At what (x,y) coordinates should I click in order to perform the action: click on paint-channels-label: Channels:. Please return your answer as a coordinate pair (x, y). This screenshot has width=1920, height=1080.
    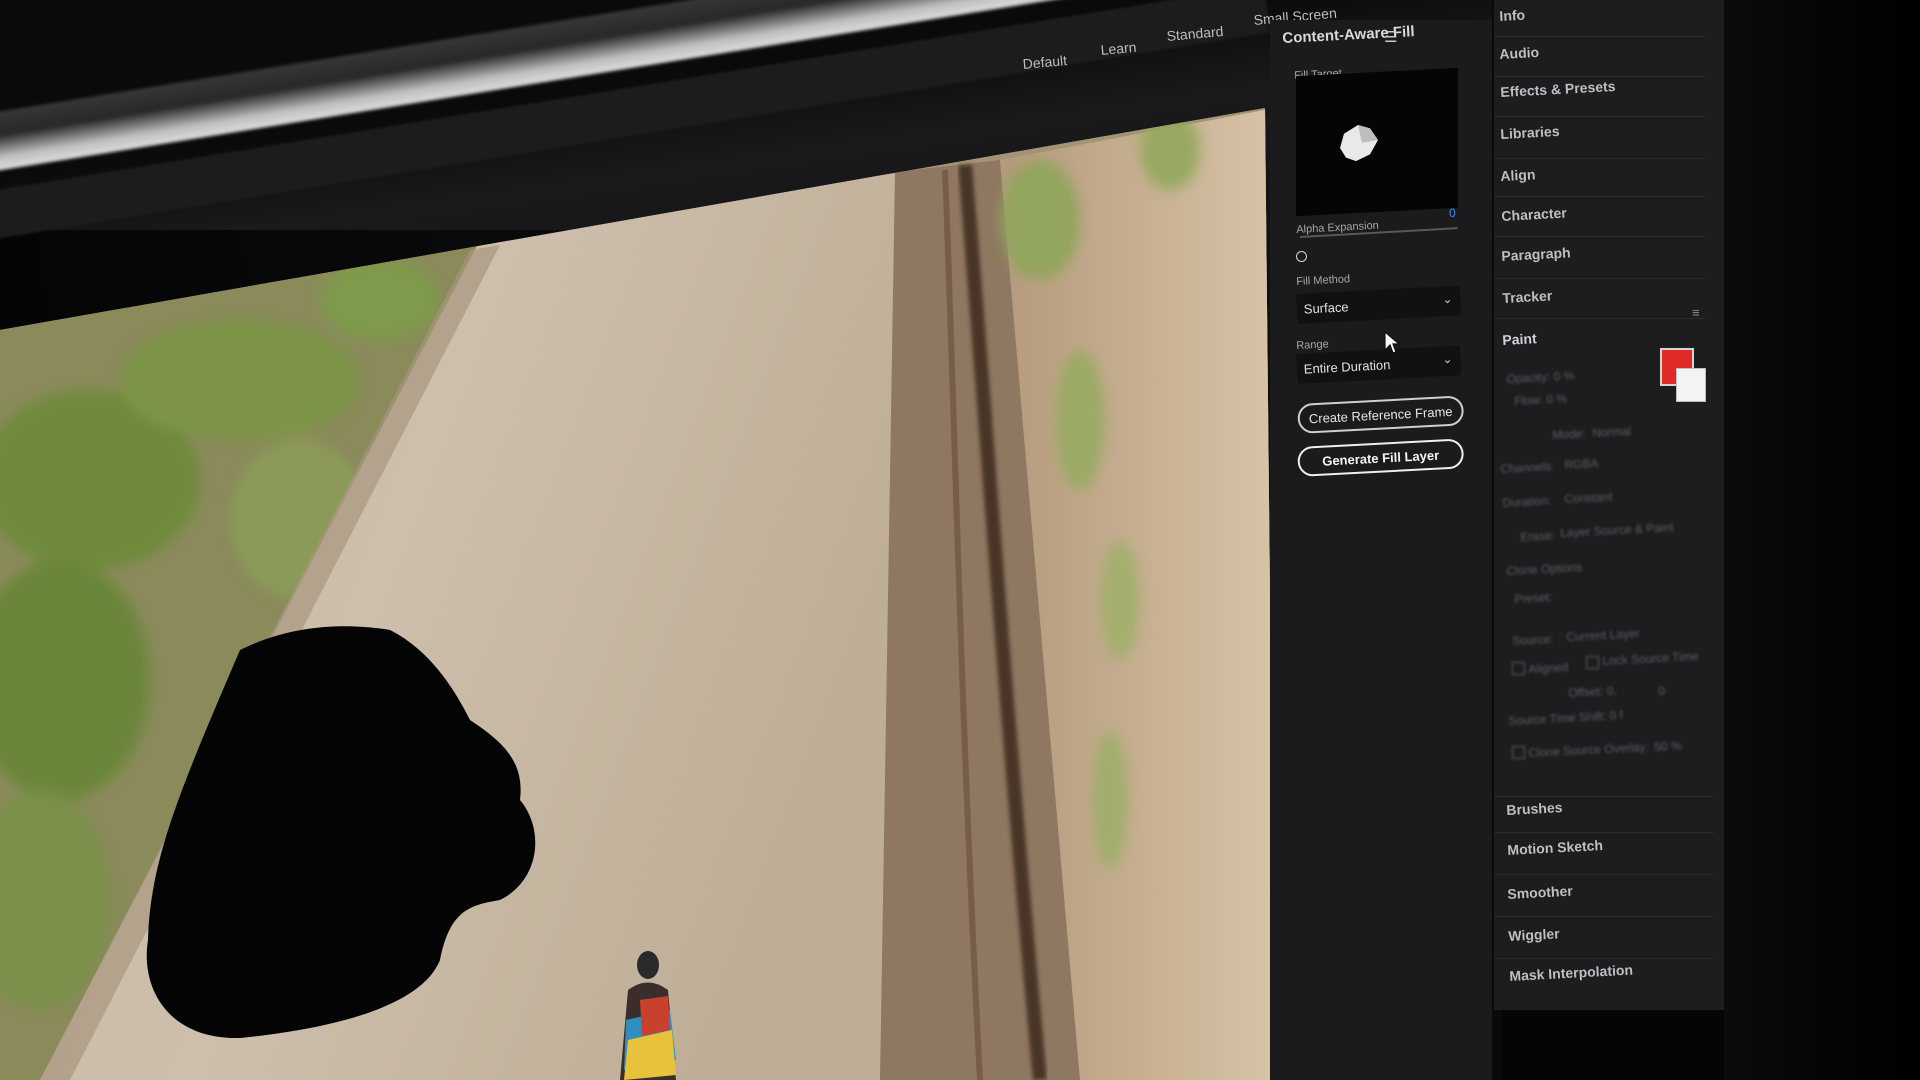
    Looking at the image, I should click on (1527, 467).